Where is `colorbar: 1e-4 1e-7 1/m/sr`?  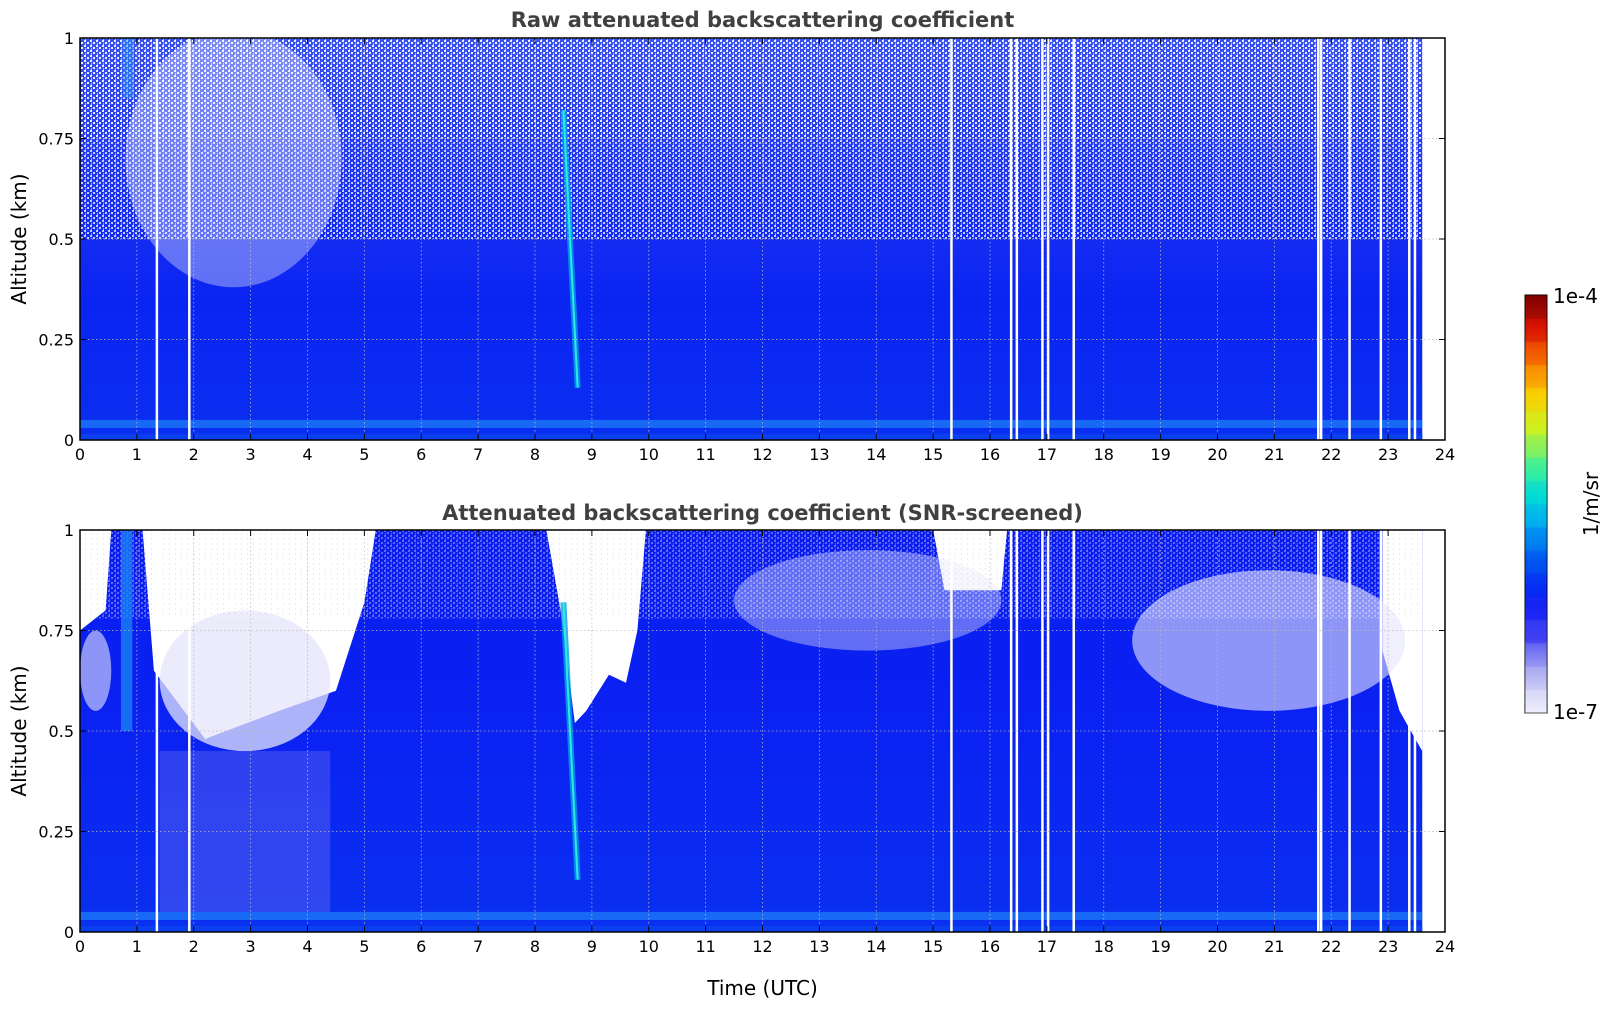
colorbar: 1e-4 1e-7 1/m/sr is located at coordinates (1563, 504).